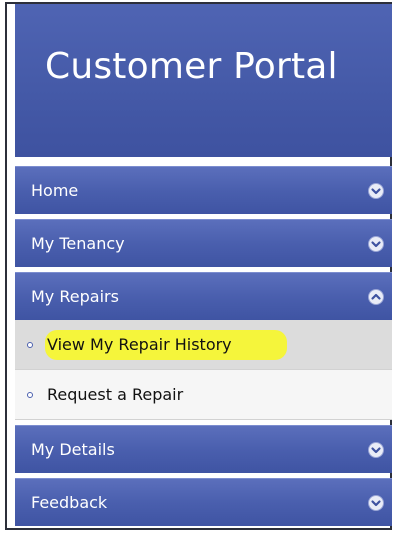 This screenshot has width=395, height=534. I want to click on menu-item-label: Home, so click(55, 190).